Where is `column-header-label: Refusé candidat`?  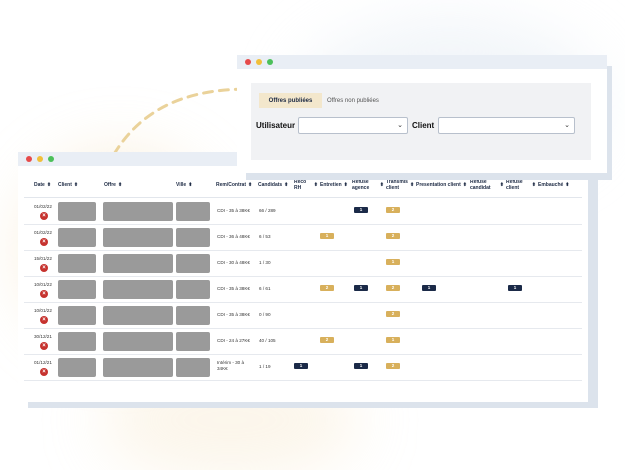
column-header-label: Refusé candidat is located at coordinates (480, 185).